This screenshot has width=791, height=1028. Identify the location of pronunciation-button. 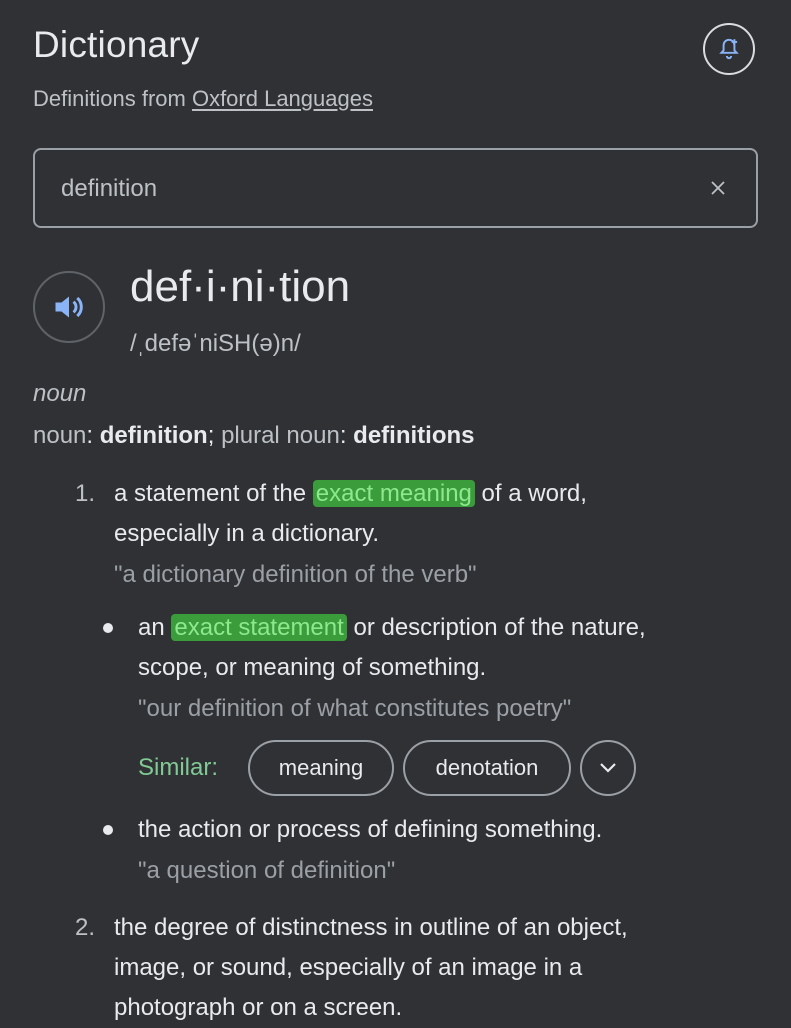
(69, 307).